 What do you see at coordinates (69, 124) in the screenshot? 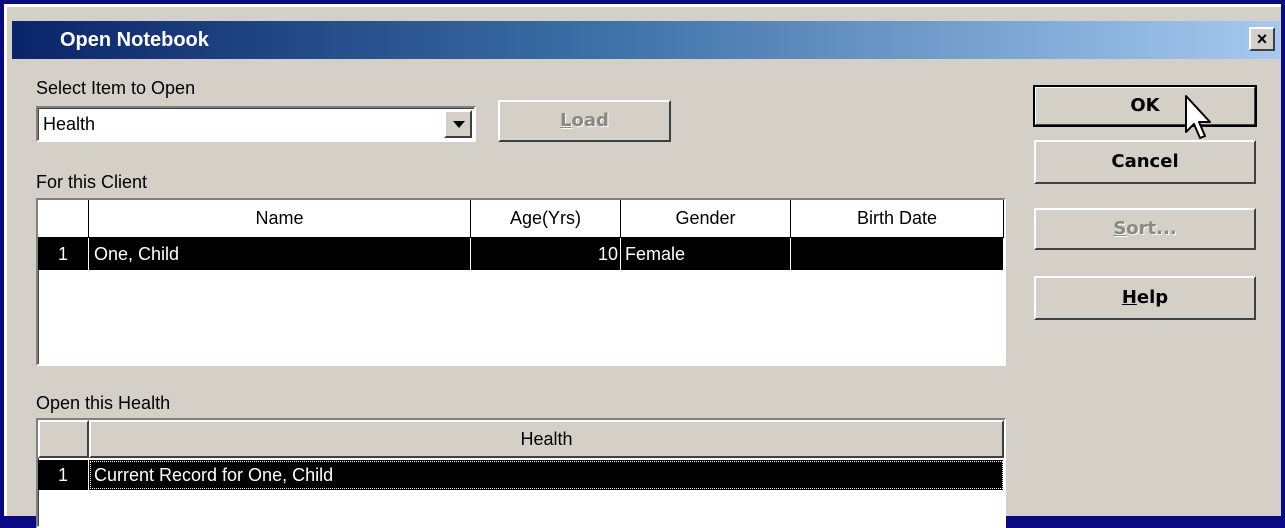
I see `select-item-value: Health` at bounding box center [69, 124].